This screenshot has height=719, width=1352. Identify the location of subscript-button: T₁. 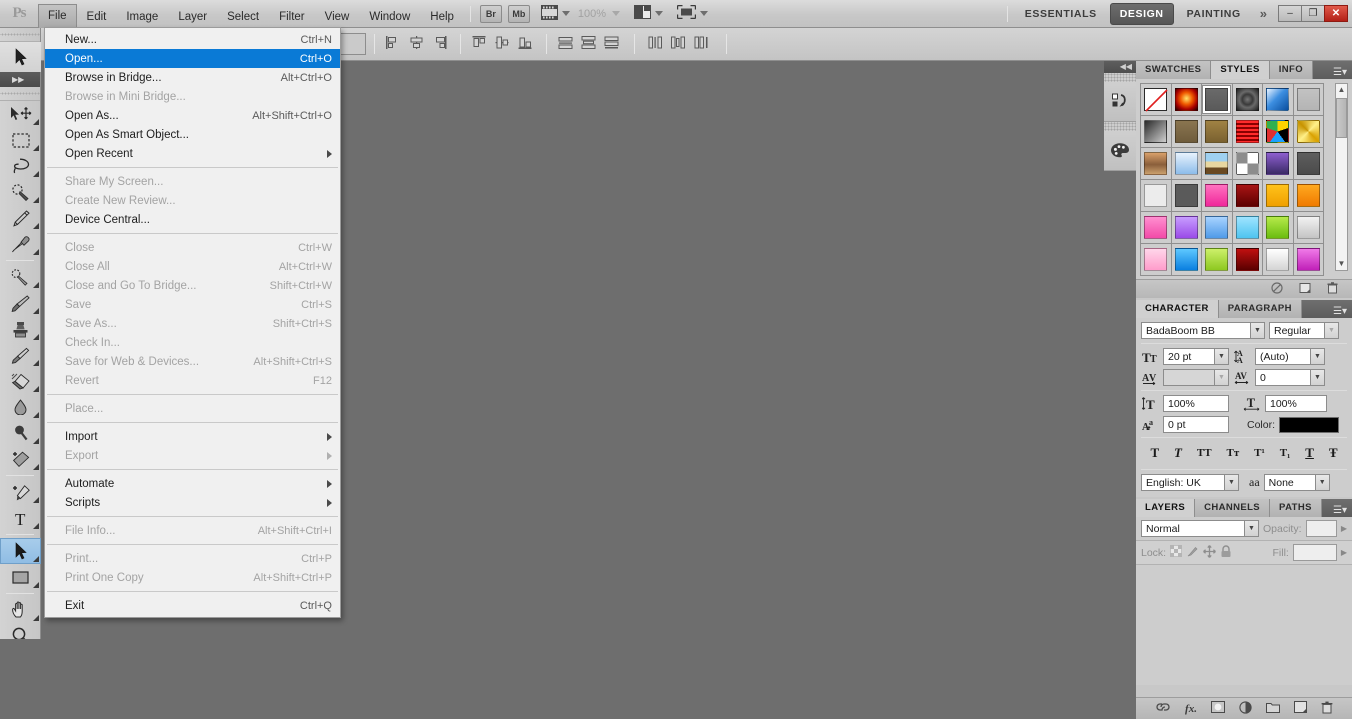
(1285, 453).